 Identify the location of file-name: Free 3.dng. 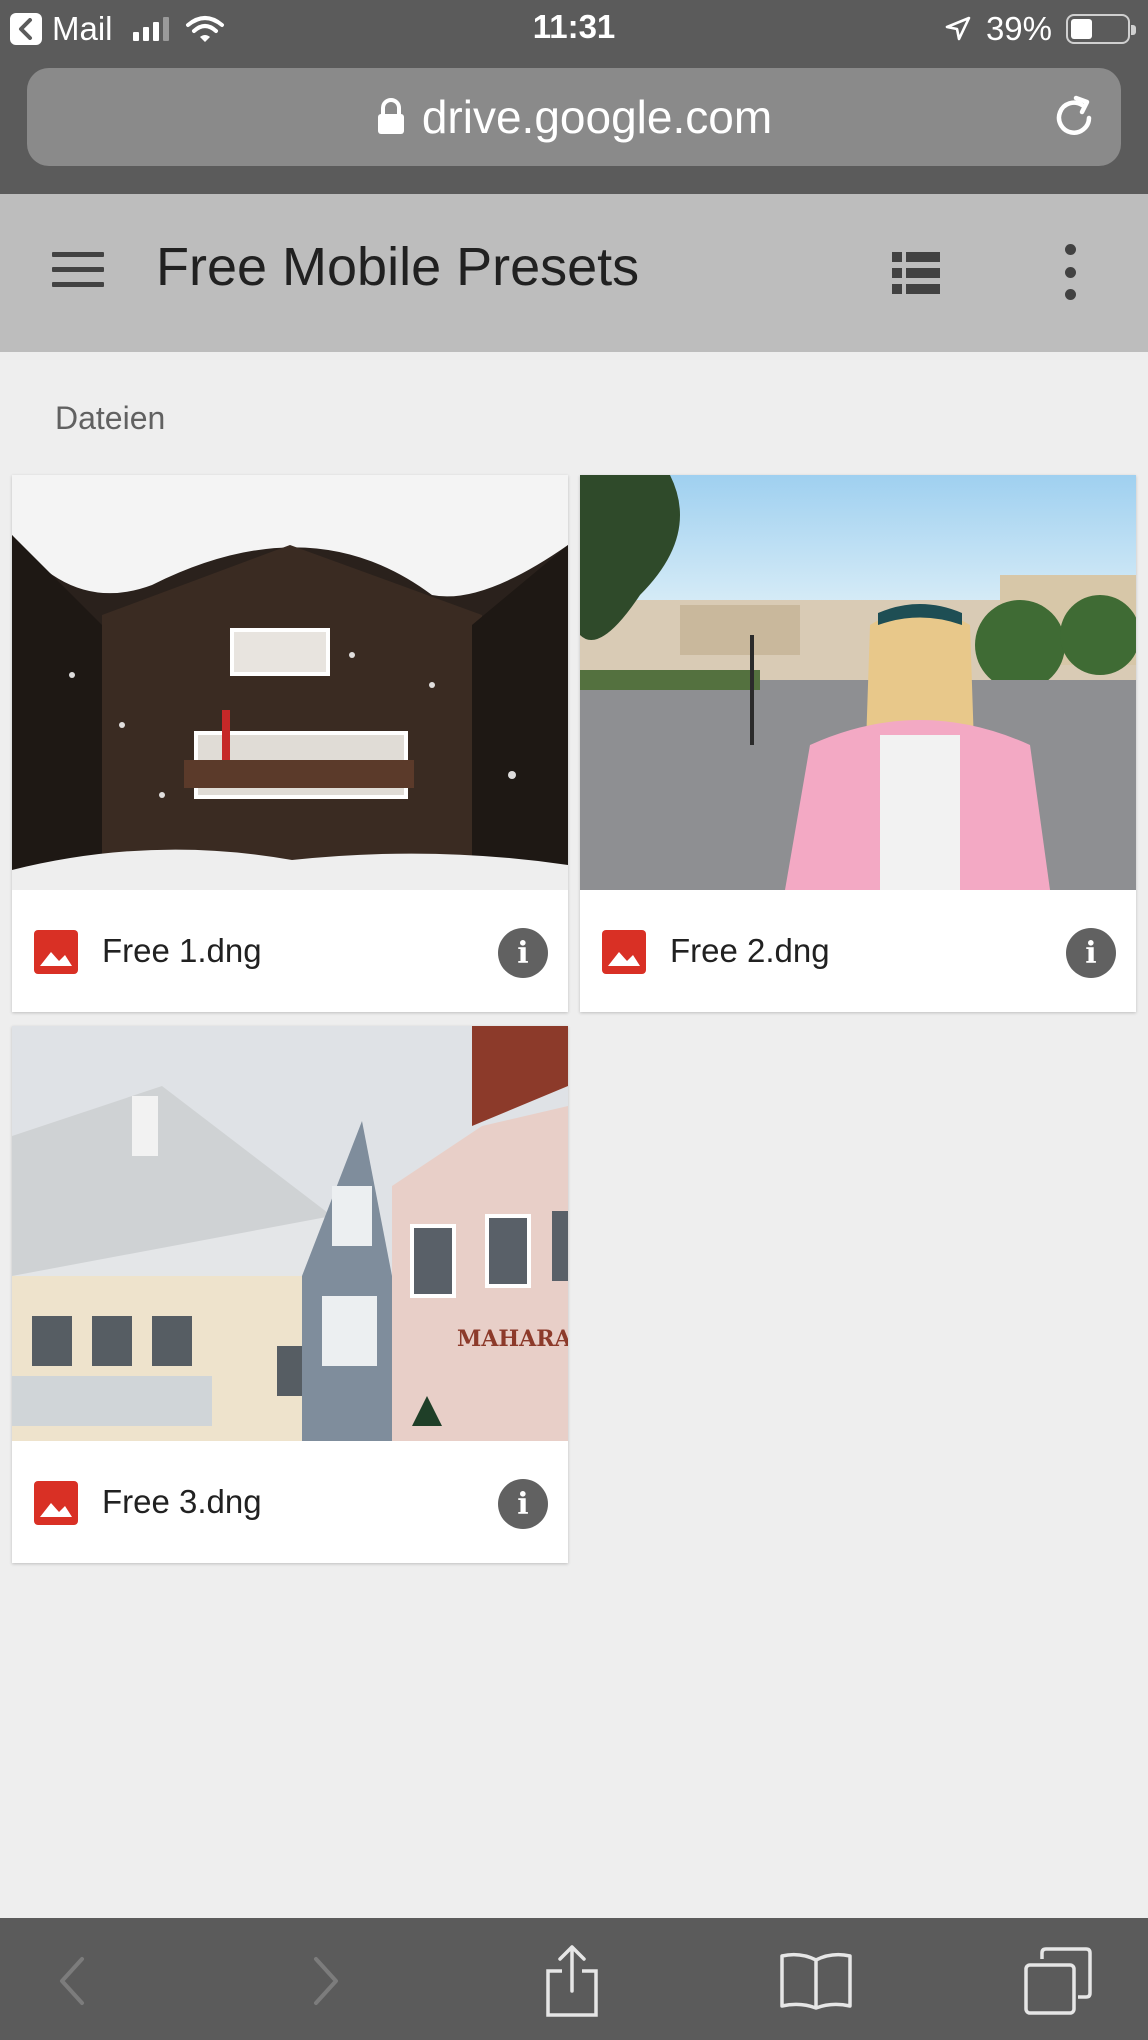
(182, 1502).